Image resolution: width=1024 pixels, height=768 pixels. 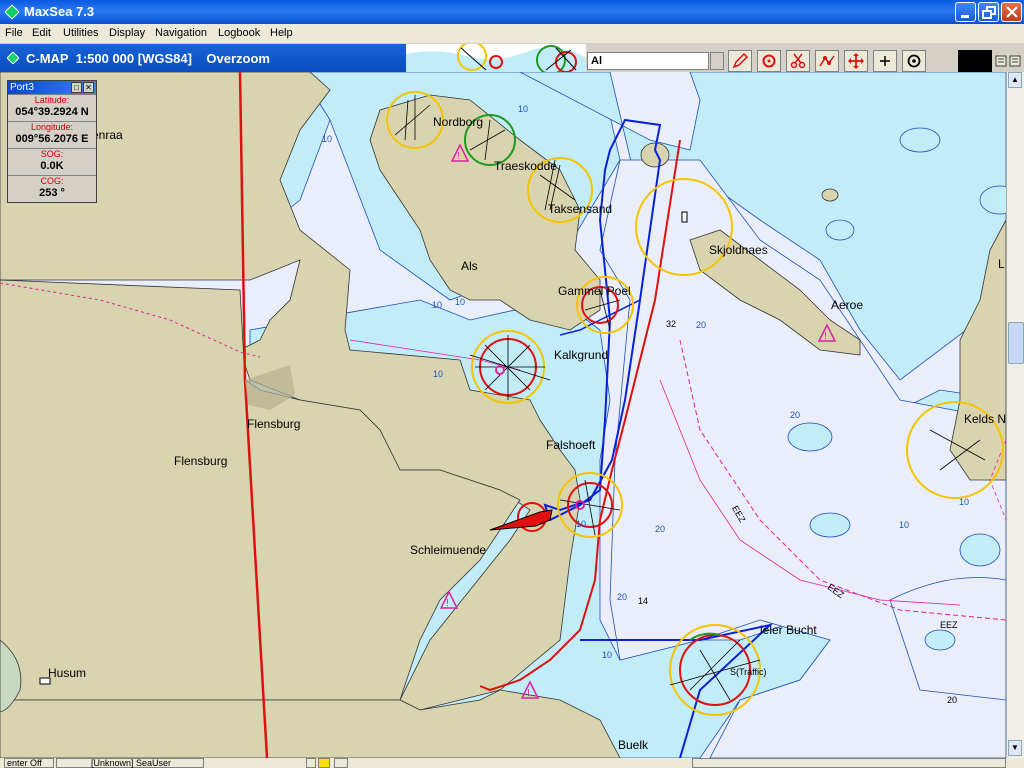 What do you see at coordinates (127, 33) in the screenshot?
I see `menu-display: Display` at bounding box center [127, 33].